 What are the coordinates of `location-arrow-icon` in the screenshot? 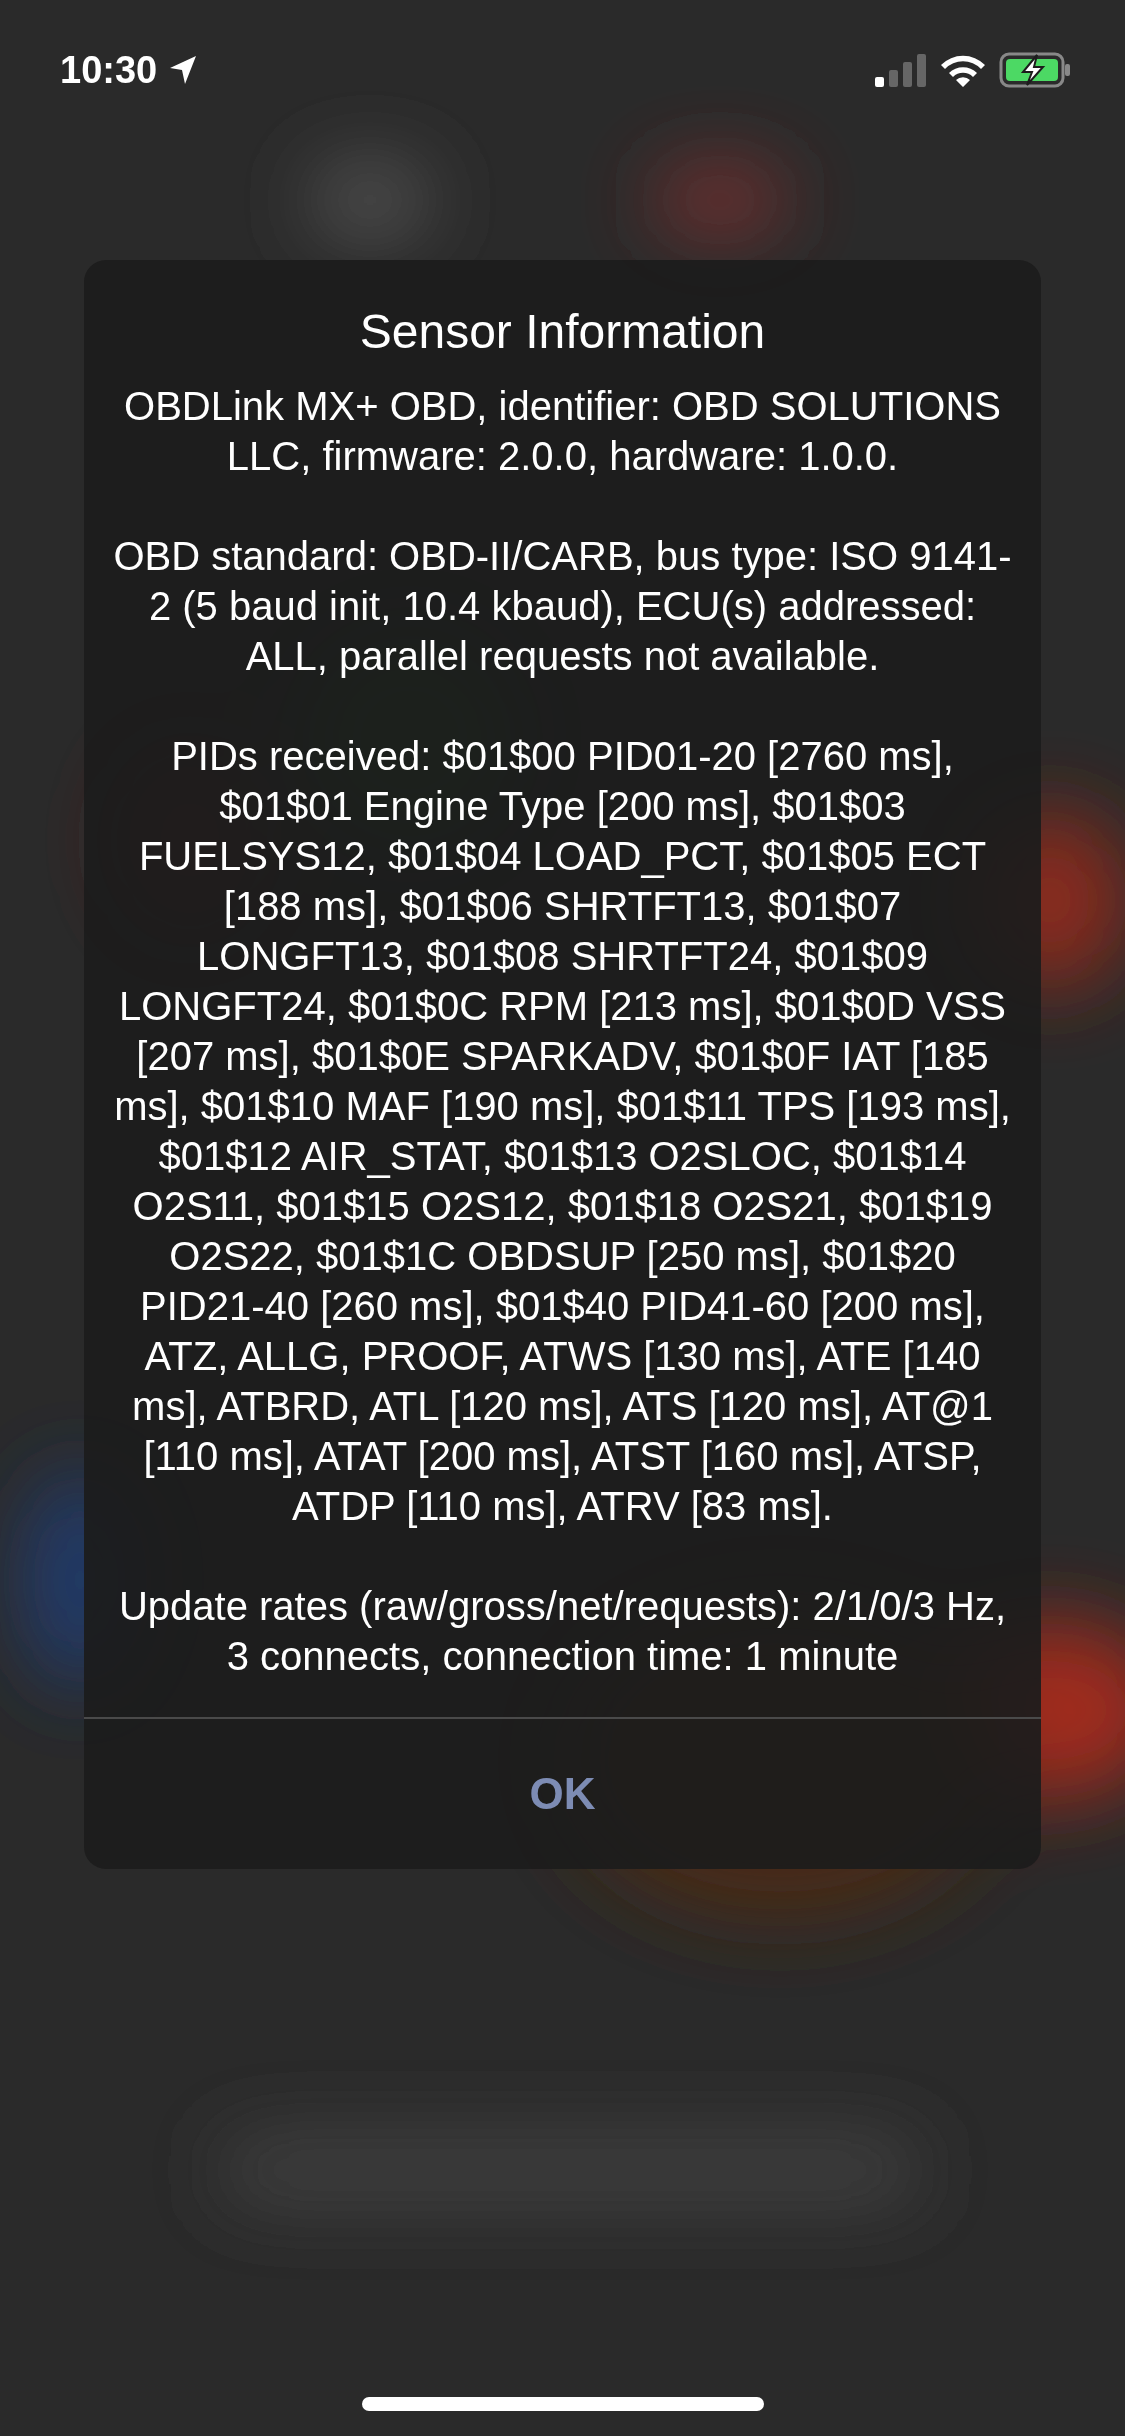 It's located at (183, 70).